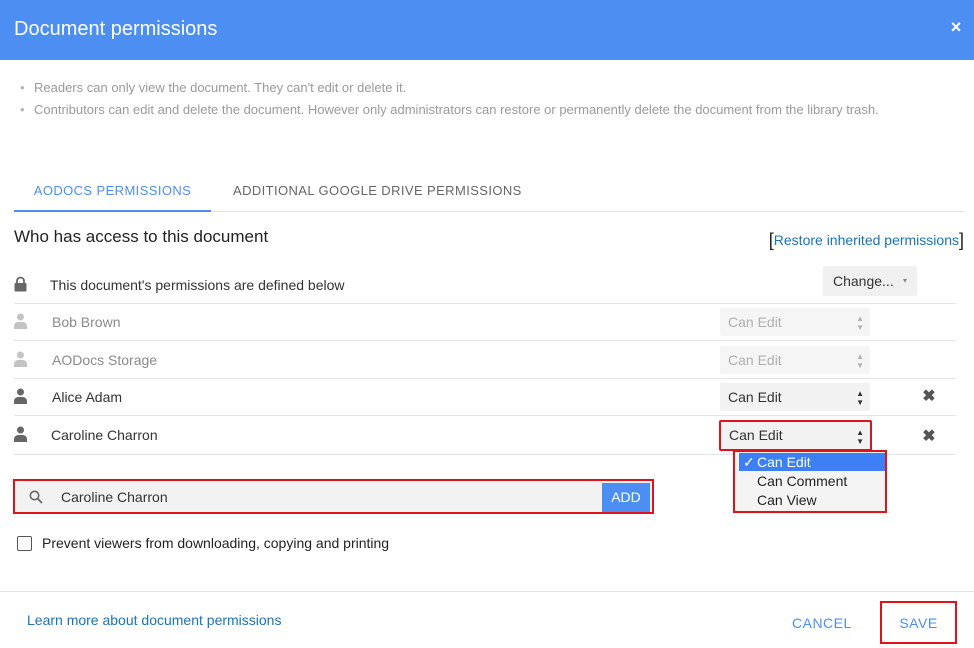 This screenshot has width=974, height=648. What do you see at coordinates (487, 591) in the screenshot?
I see `footer-divider` at bounding box center [487, 591].